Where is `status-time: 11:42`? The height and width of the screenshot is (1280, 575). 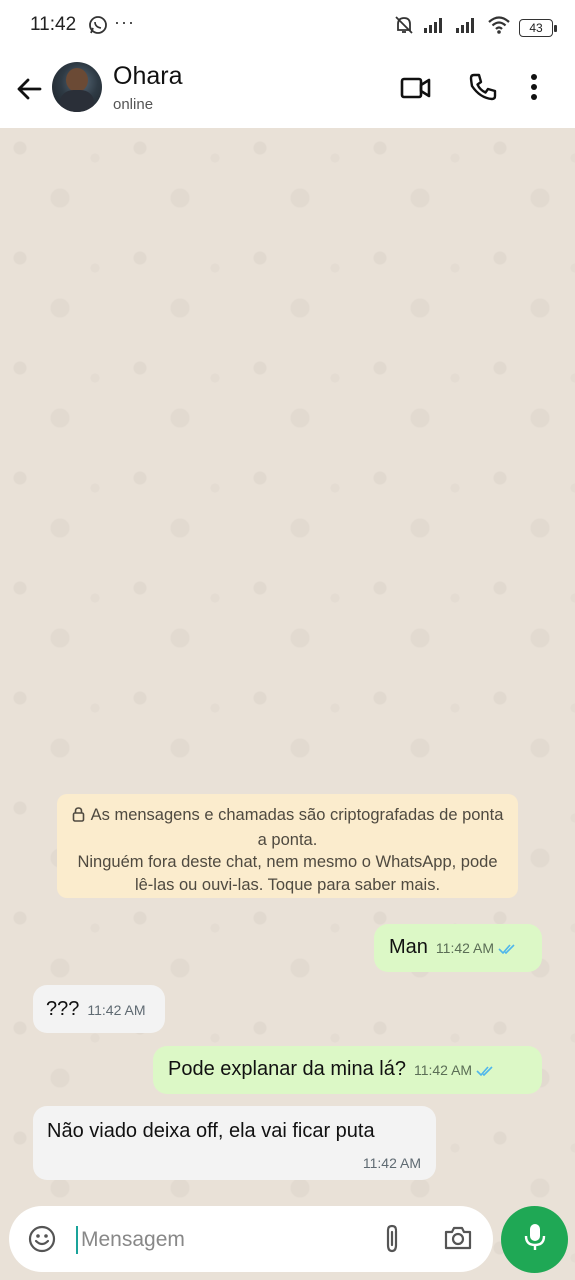
status-time: 11:42 is located at coordinates (53, 24).